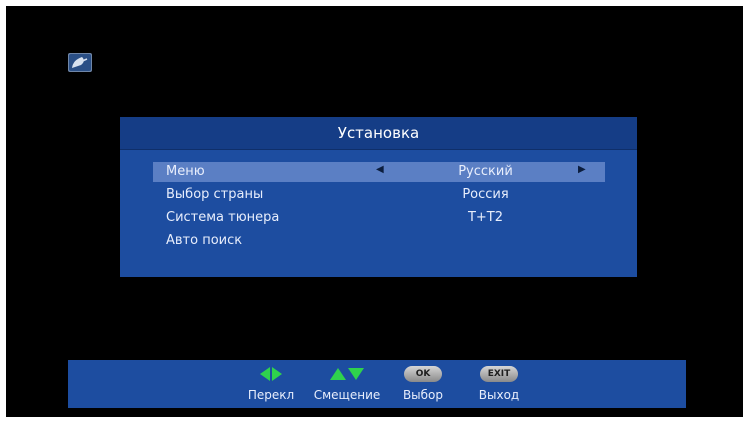 The width and height of the screenshot is (749, 423). I want to click on hint-label: Выход, so click(499, 395).